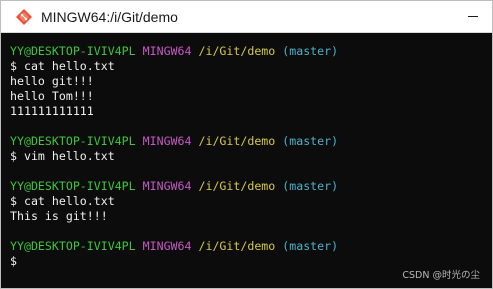  What do you see at coordinates (24, 17) in the screenshot?
I see `git-diamond-icon` at bounding box center [24, 17].